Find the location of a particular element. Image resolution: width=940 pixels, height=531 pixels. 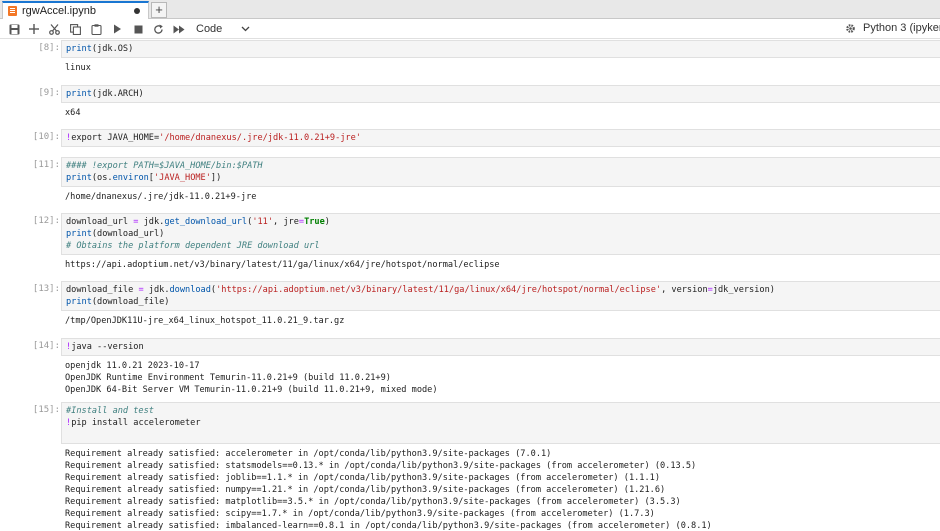

input-prompt: [11]: is located at coordinates (46, 165).